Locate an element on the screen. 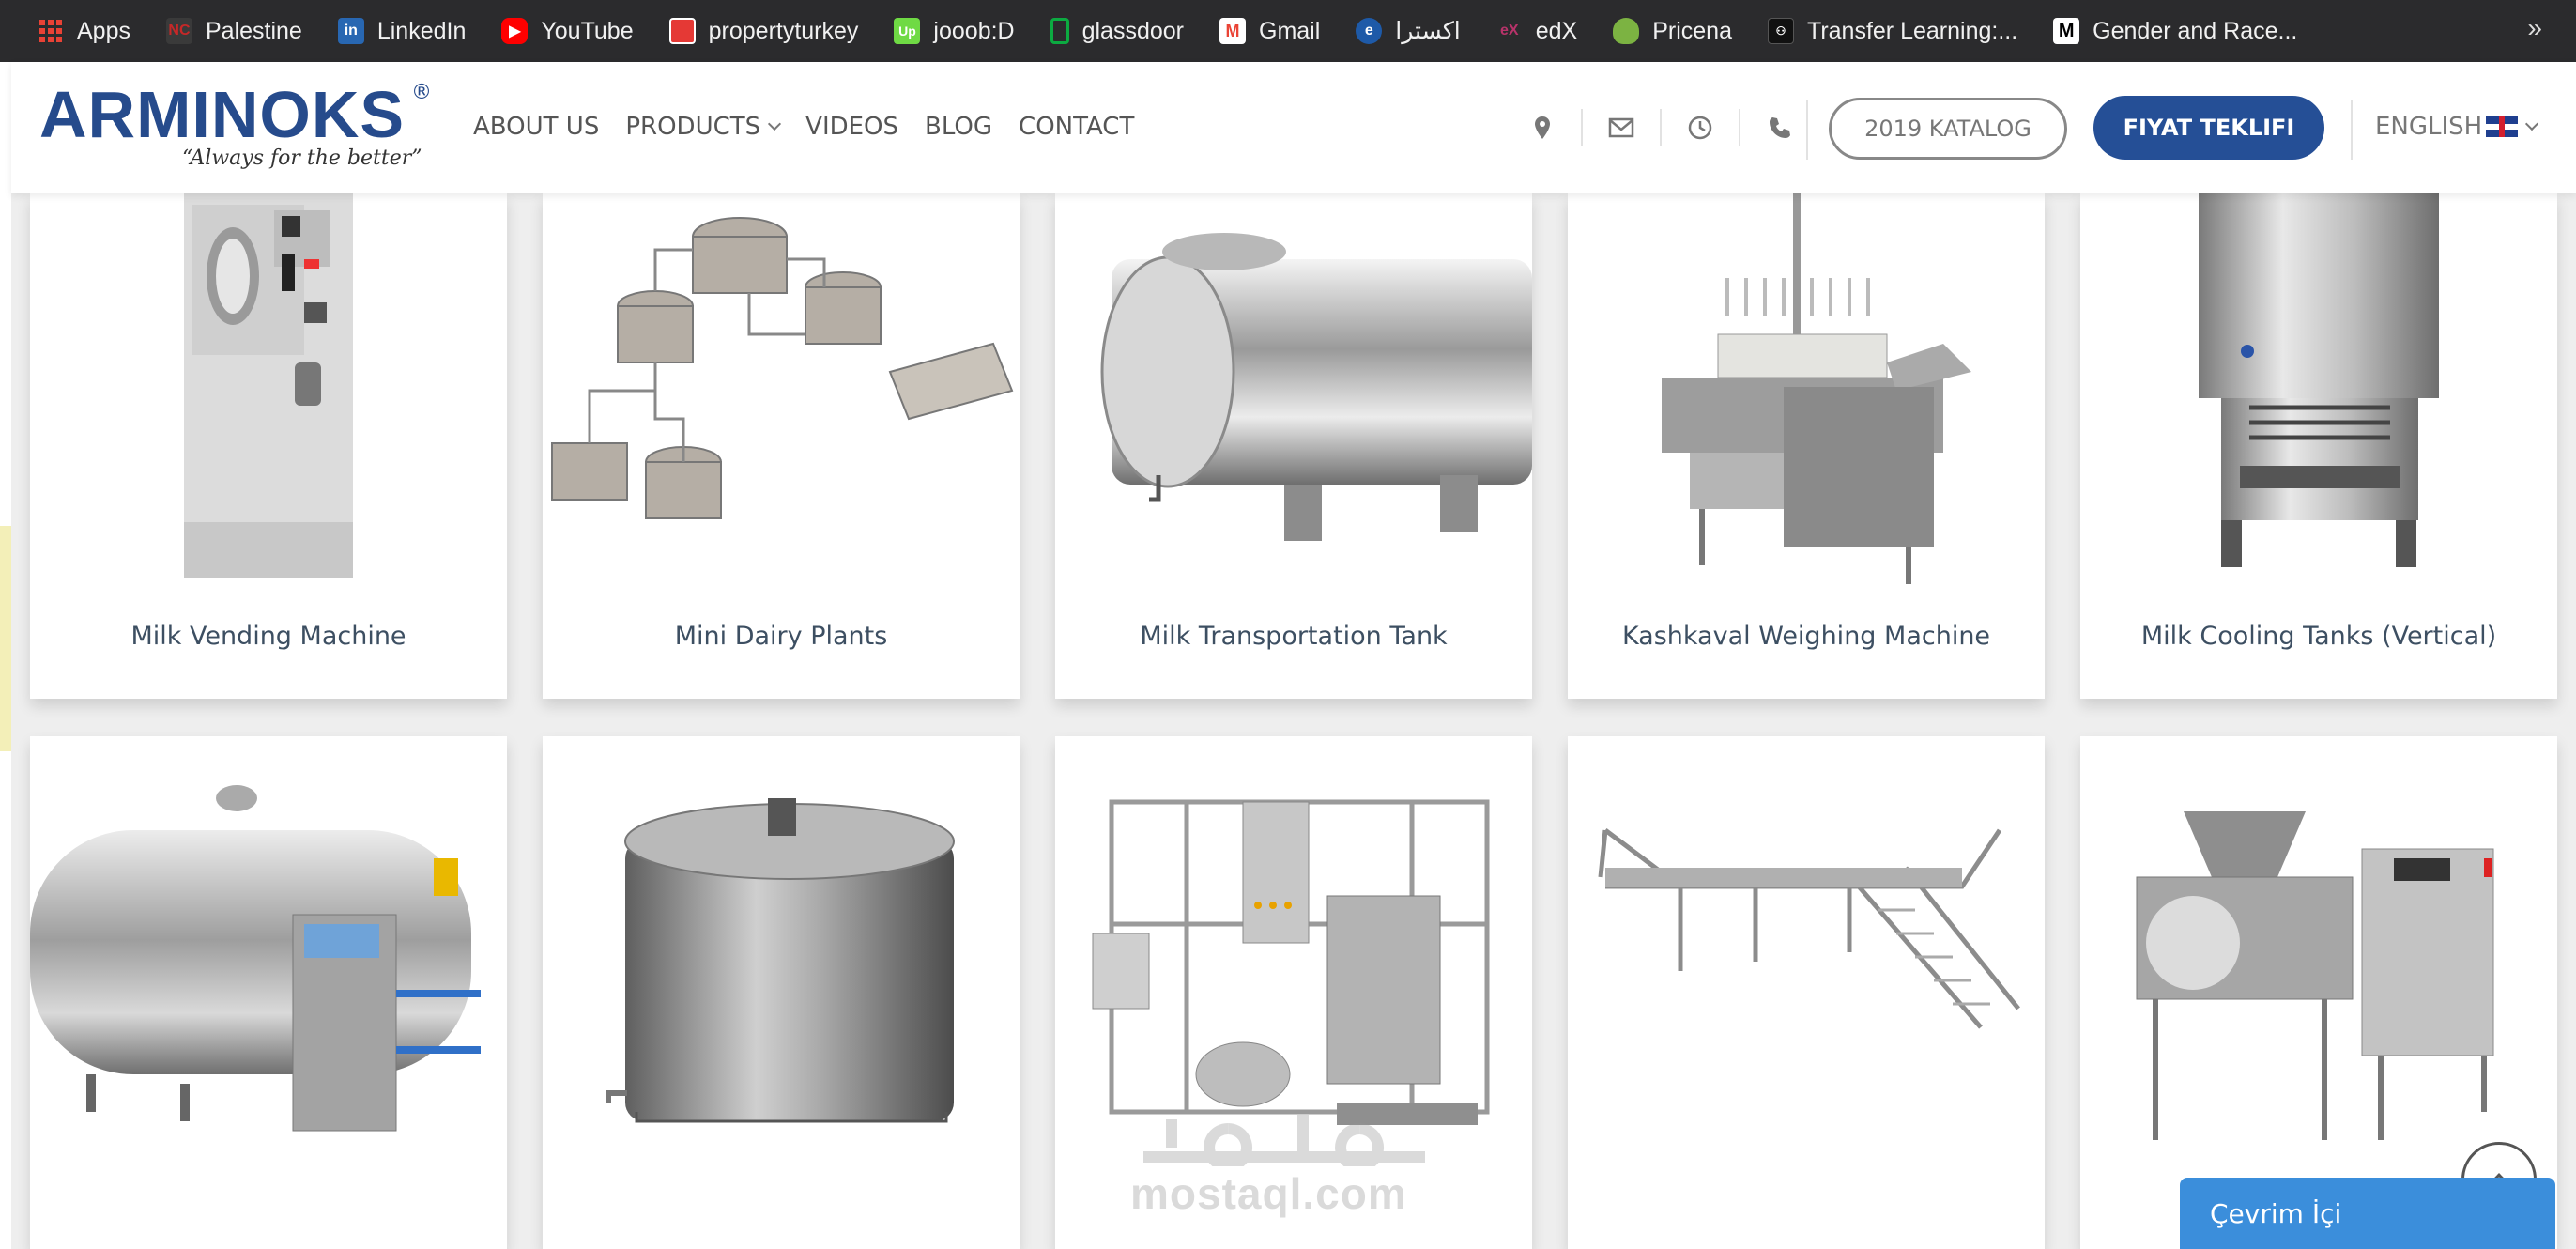 This screenshot has height=1249, width=2576. extra-site-icon: e is located at coordinates (1370, 31).